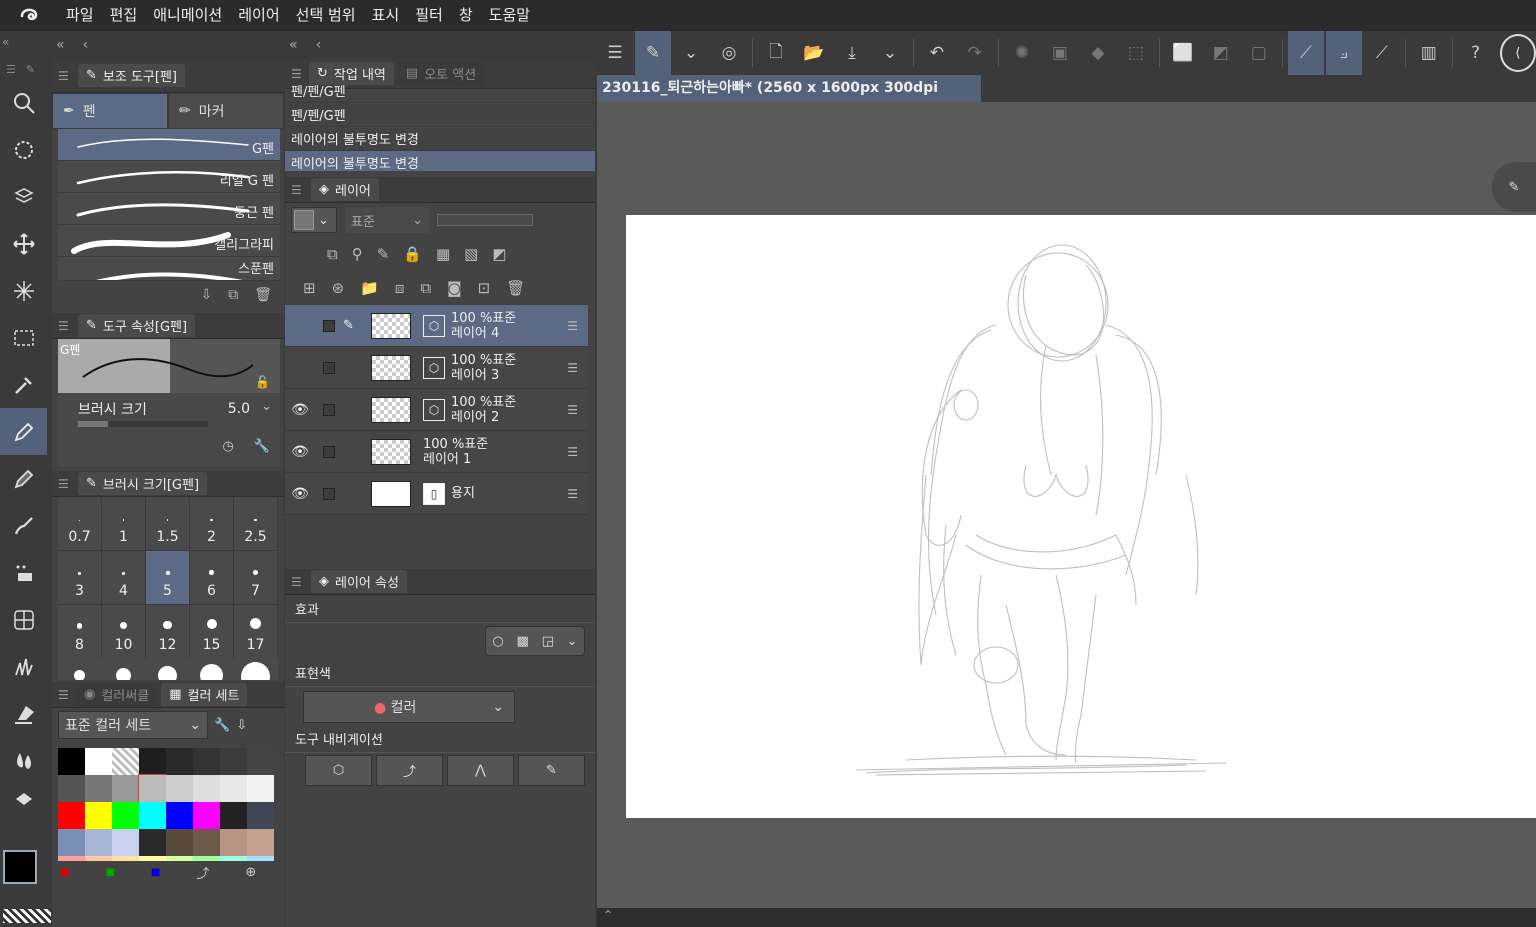 Image resolution: width=1536 pixels, height=927 pixels. I want to click on auto-select-icon, so click(23, 290).